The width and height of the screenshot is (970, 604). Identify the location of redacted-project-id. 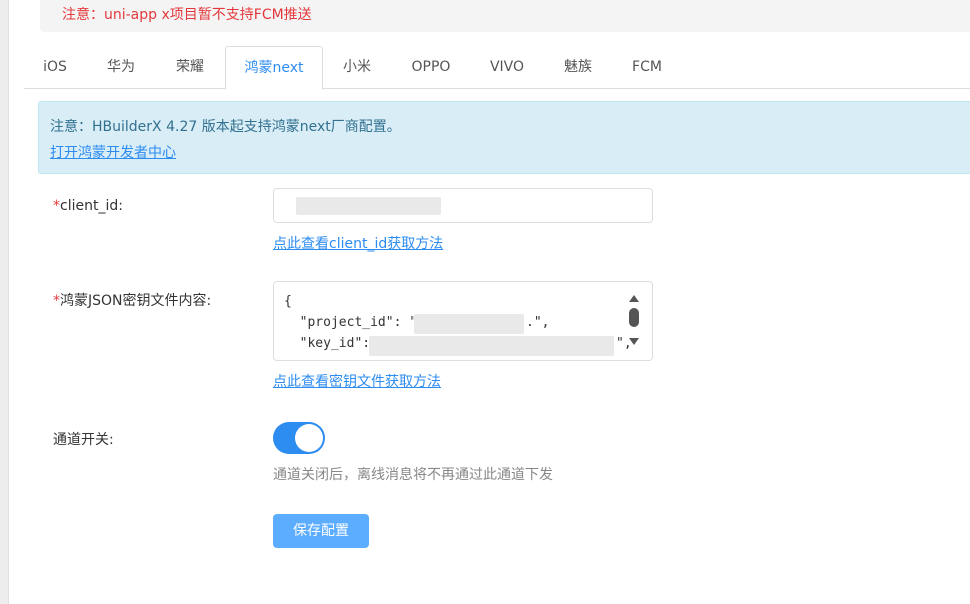
(469, 324).